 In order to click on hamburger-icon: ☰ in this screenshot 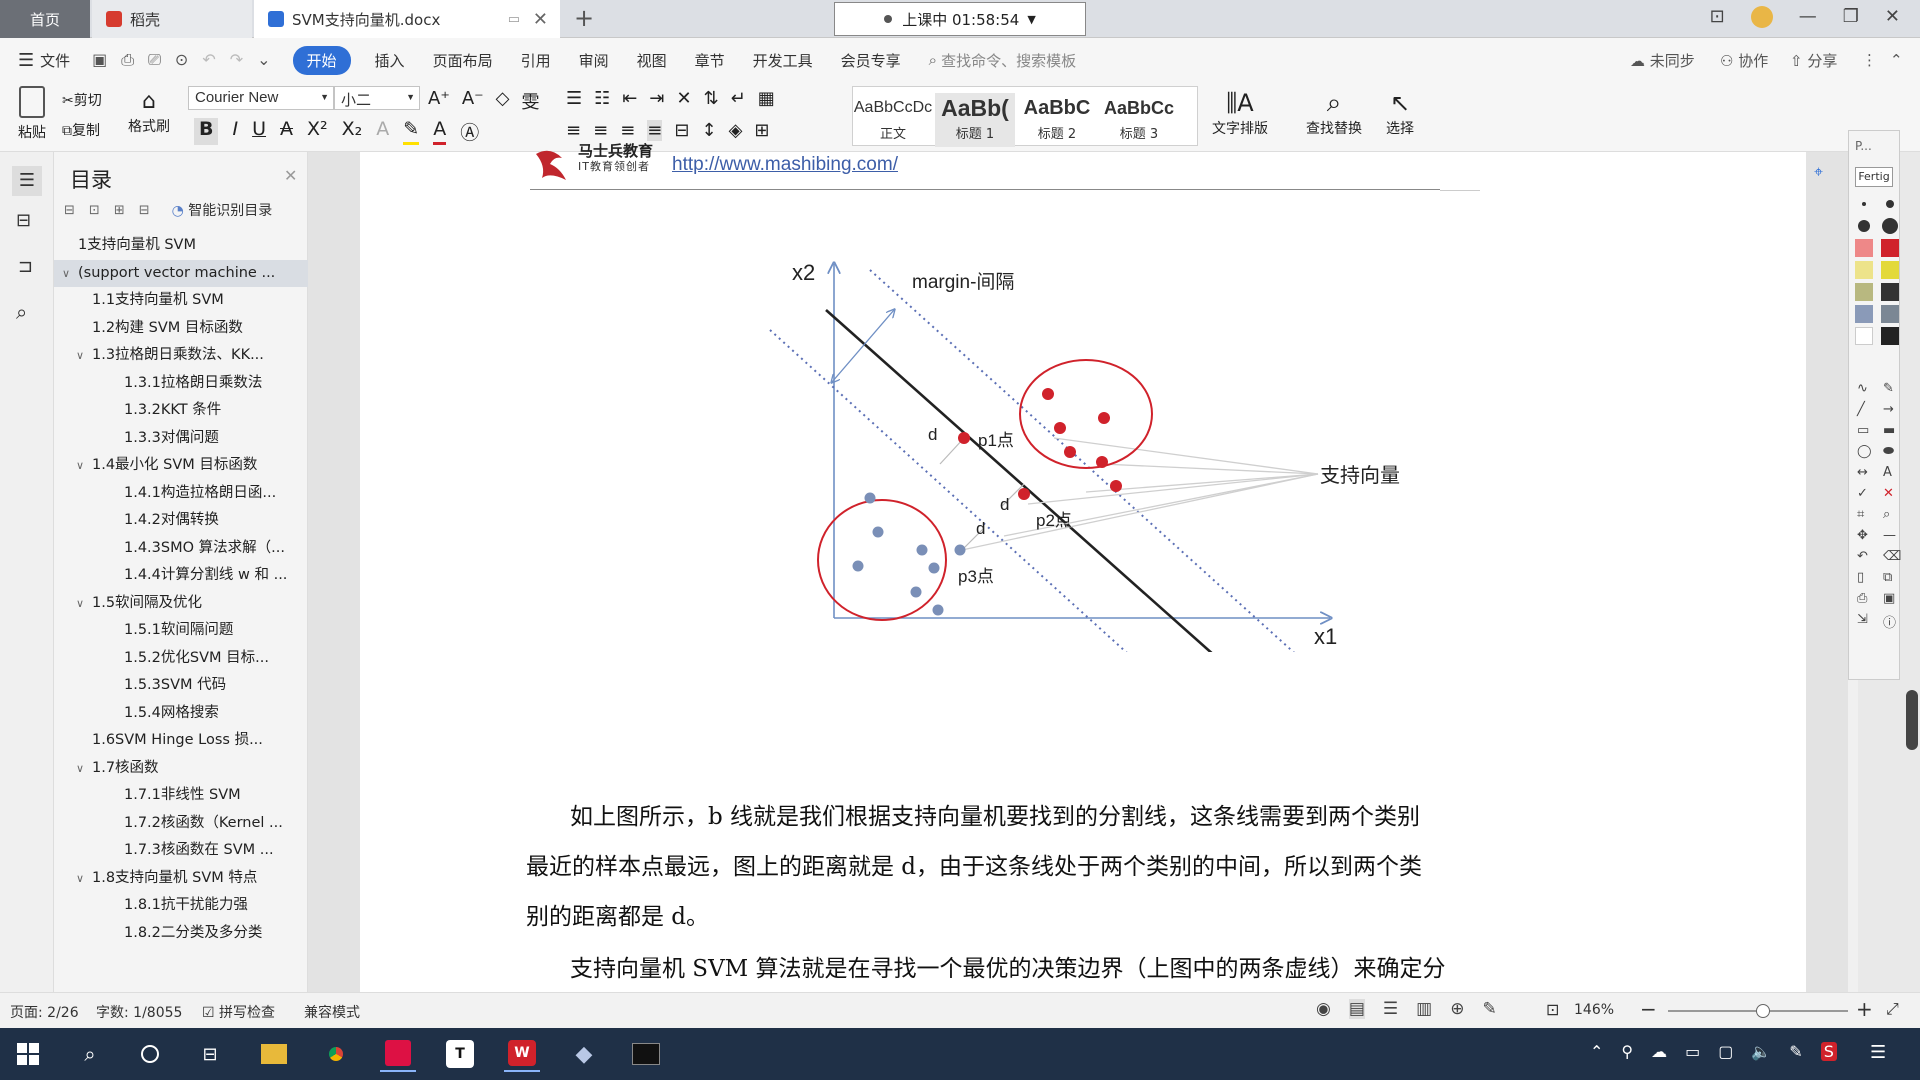, I will do `click(26, 60)`.